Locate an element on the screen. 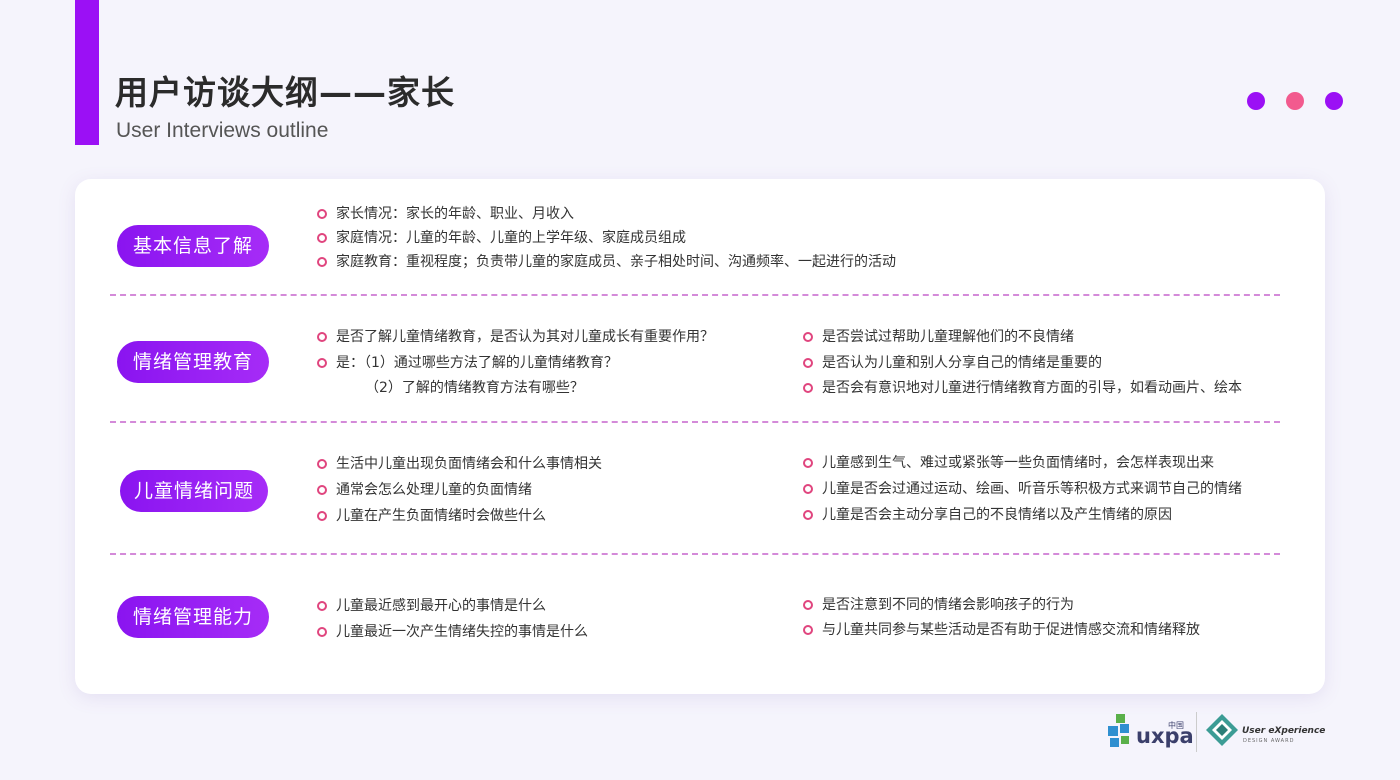 This screenshot has height=780, width=1400. list-item: 与儿童共同参与某些活动是否有助于促进情感交流和情绪释放 is located at coordinates (1001, 630).